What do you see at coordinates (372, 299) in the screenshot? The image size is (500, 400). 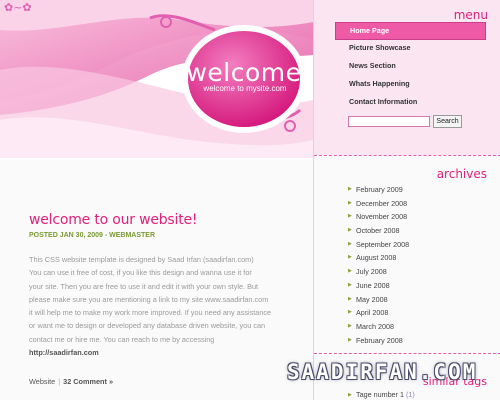 I see `archive-label: May 2008` at bounding box center [372, 299].